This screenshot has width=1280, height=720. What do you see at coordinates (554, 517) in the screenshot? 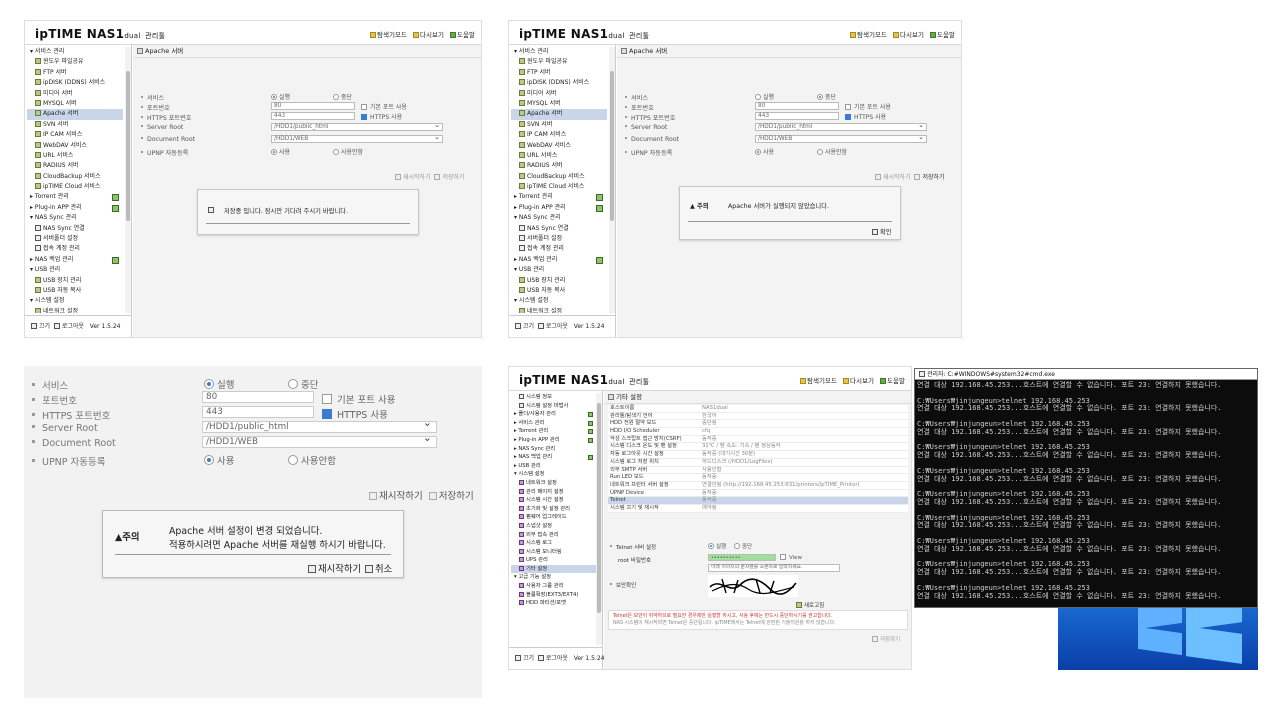
I see `sidebar-item: 펌웨어 업그레이드` at bounding box center [554, 517].